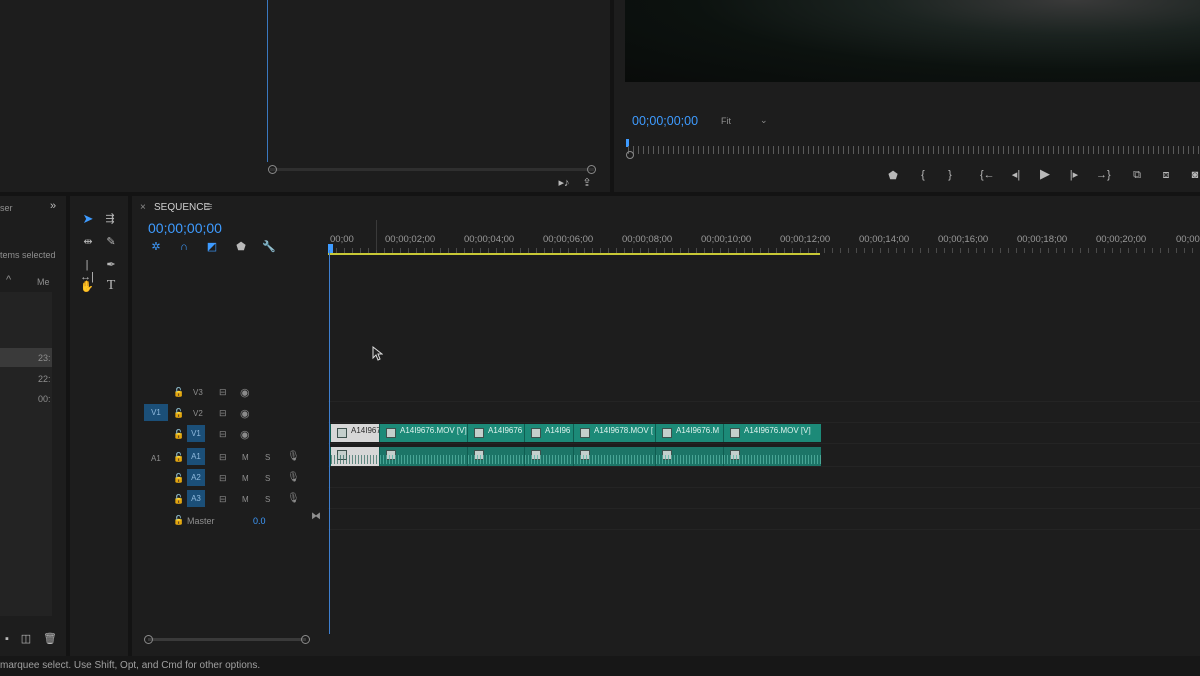 The height and width of the screenshot is (676, 1200). What do you see at coordinates (354, 433) in the screenshot?
I see `video-clip: A14I967` at bounding box center [354, 433].